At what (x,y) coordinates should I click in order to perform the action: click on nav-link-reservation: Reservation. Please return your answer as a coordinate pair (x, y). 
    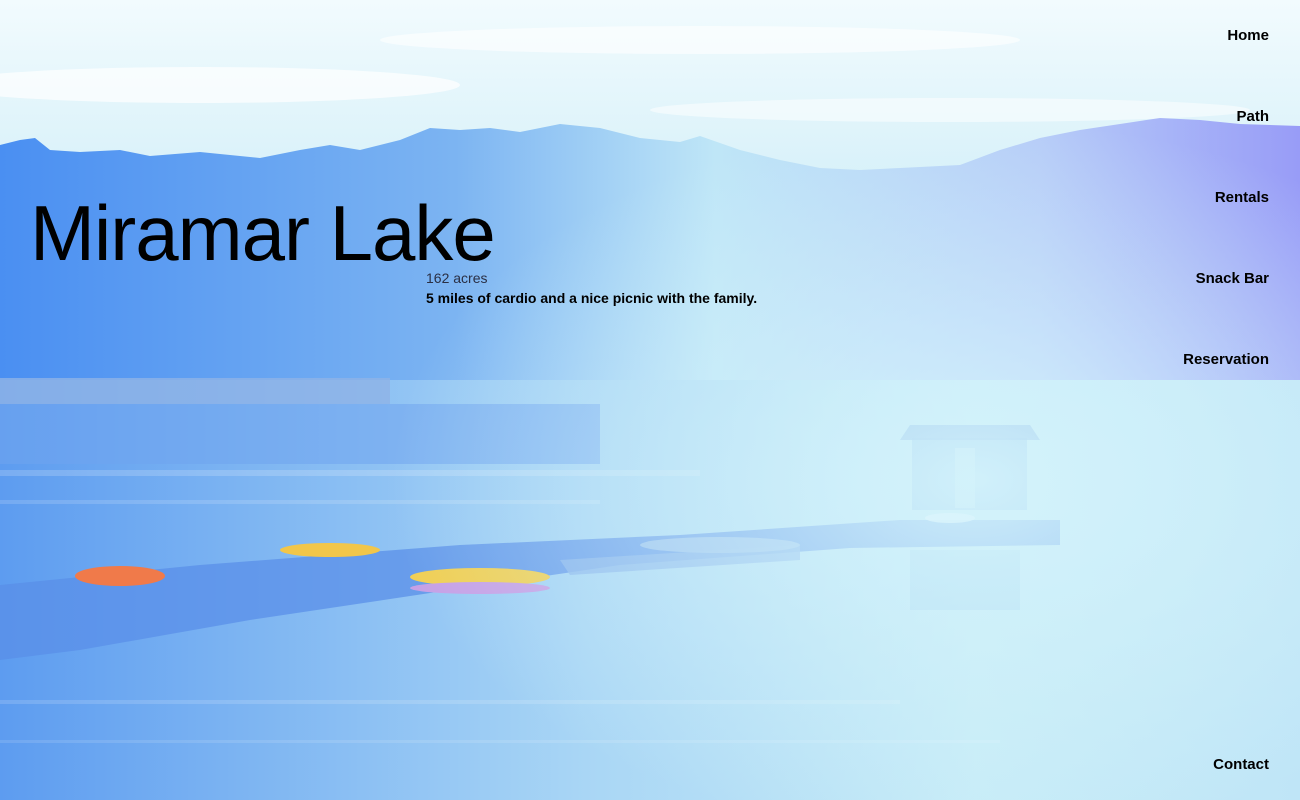
    Looking at the image, I should click on (1226, 391).